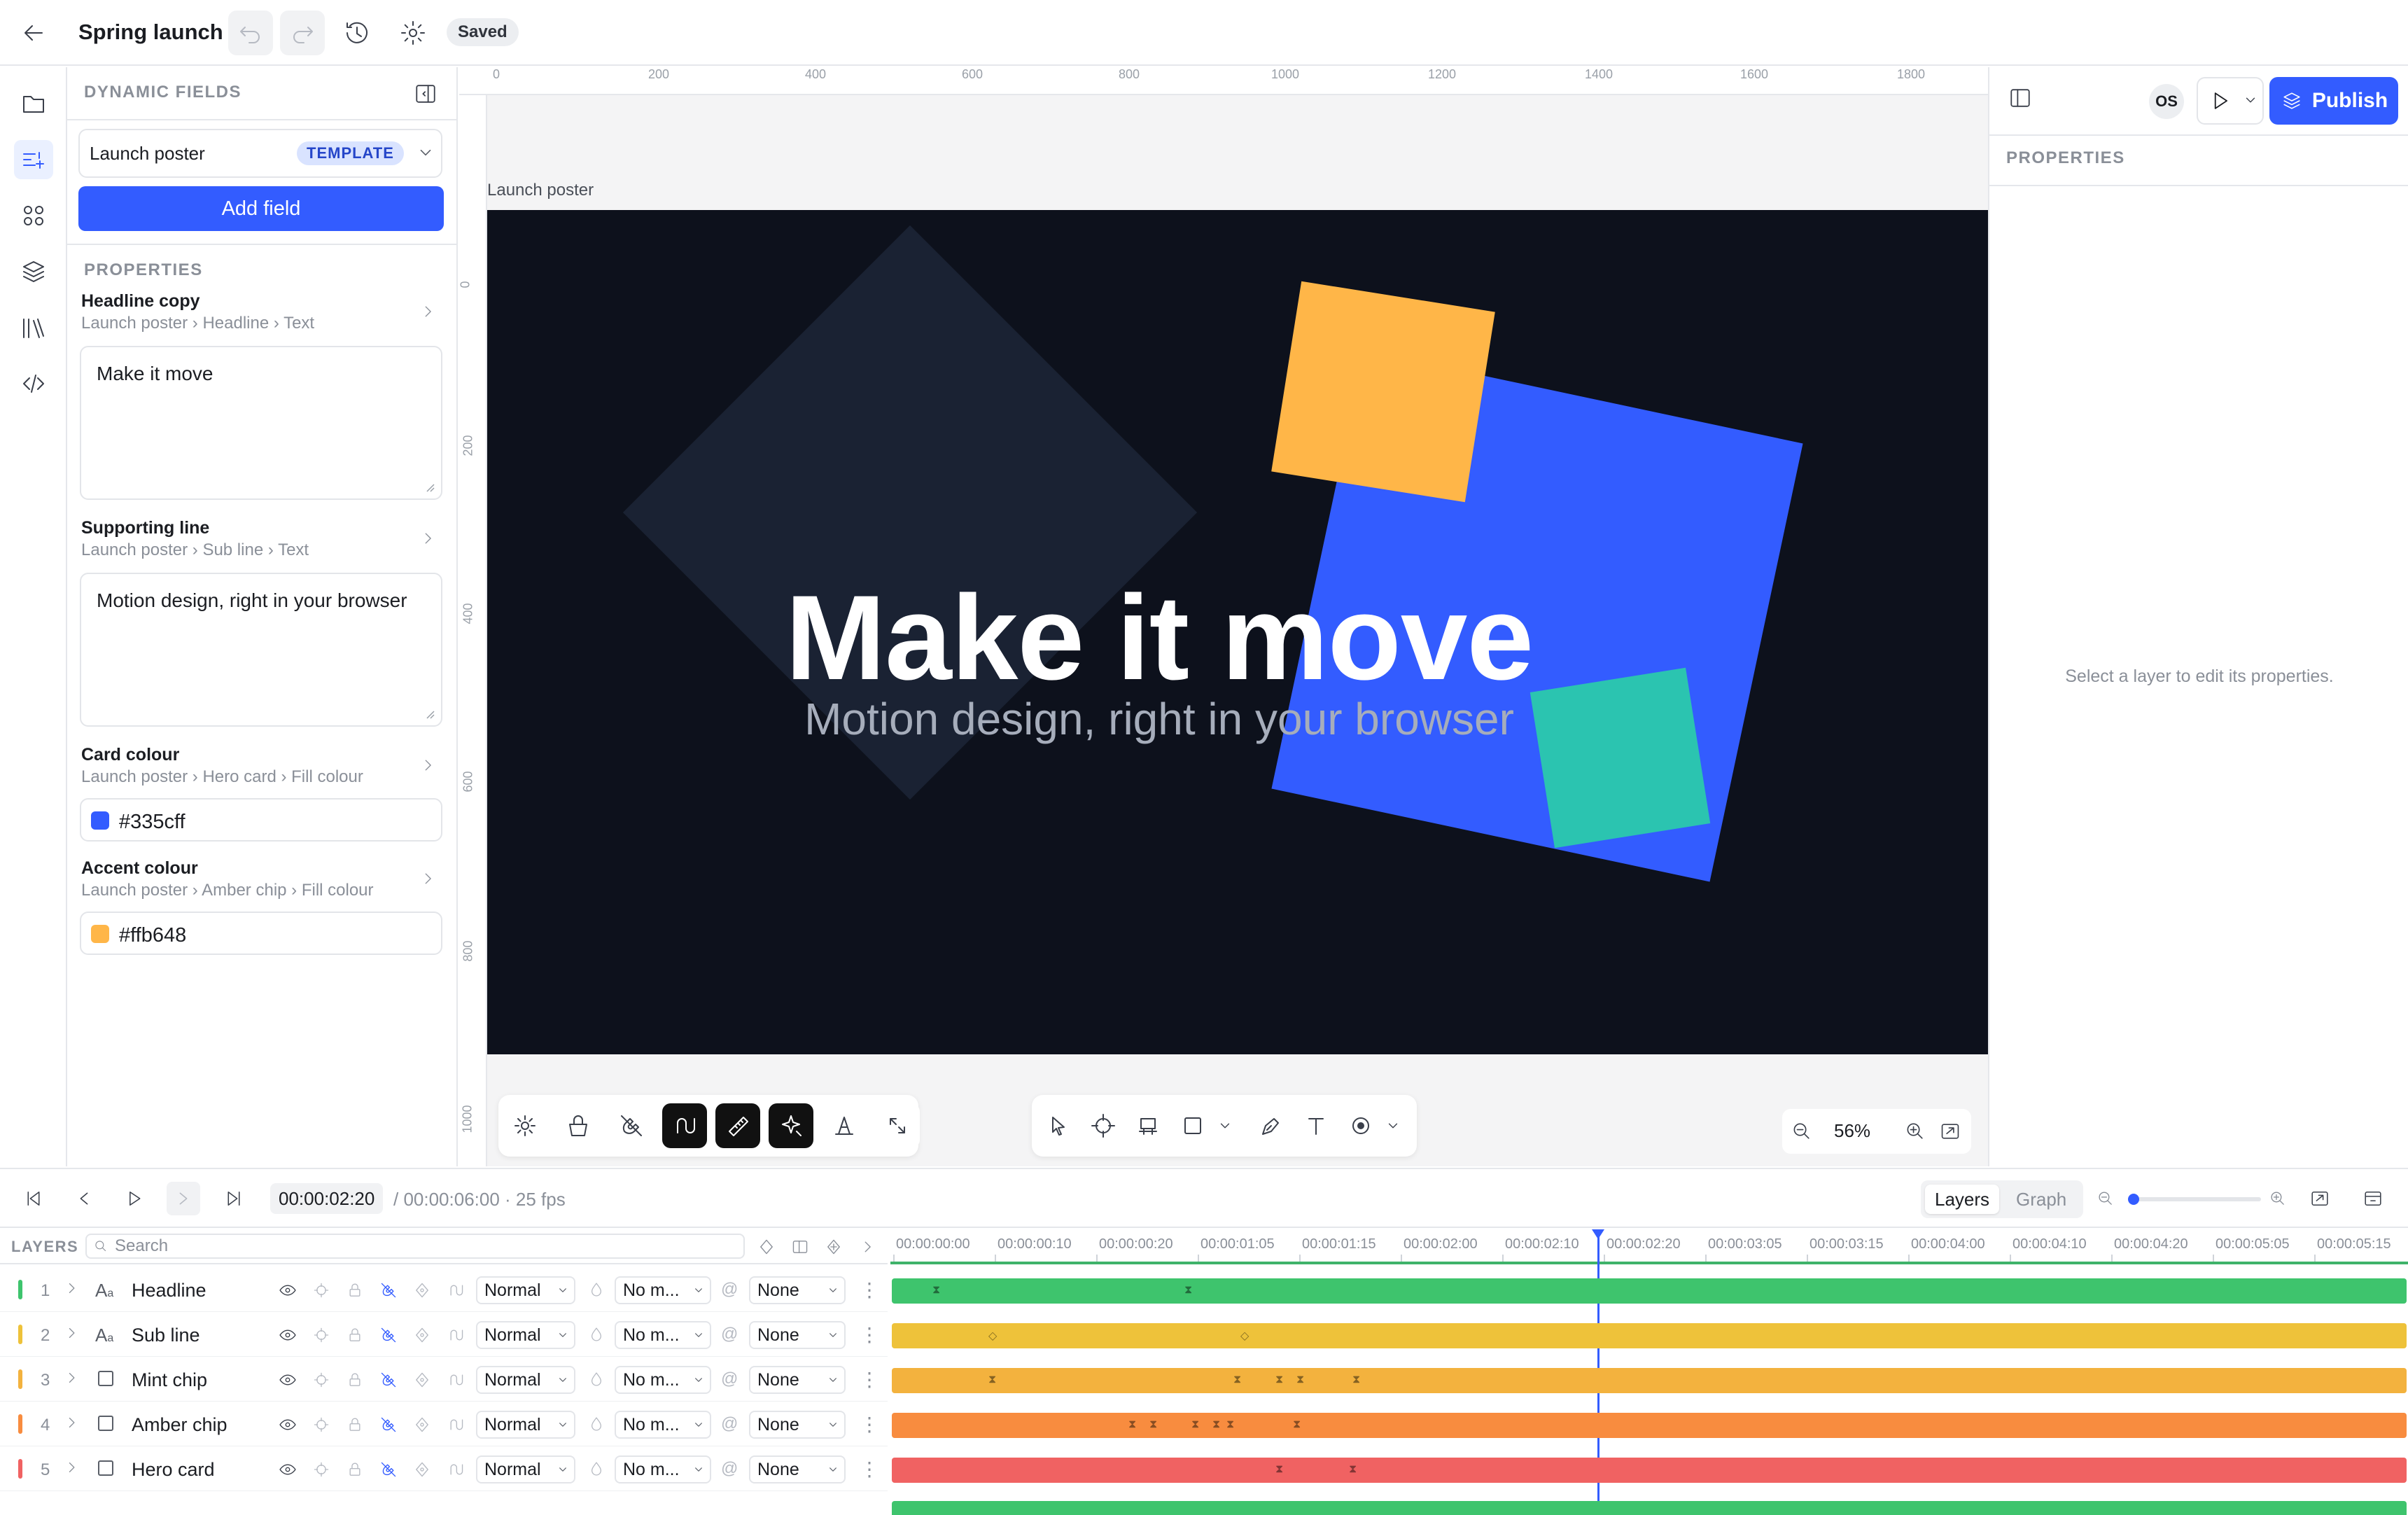 This screenshot has height=1515, width=2408. I want to click on zoom-level: 56%, so click(1852, 1131).